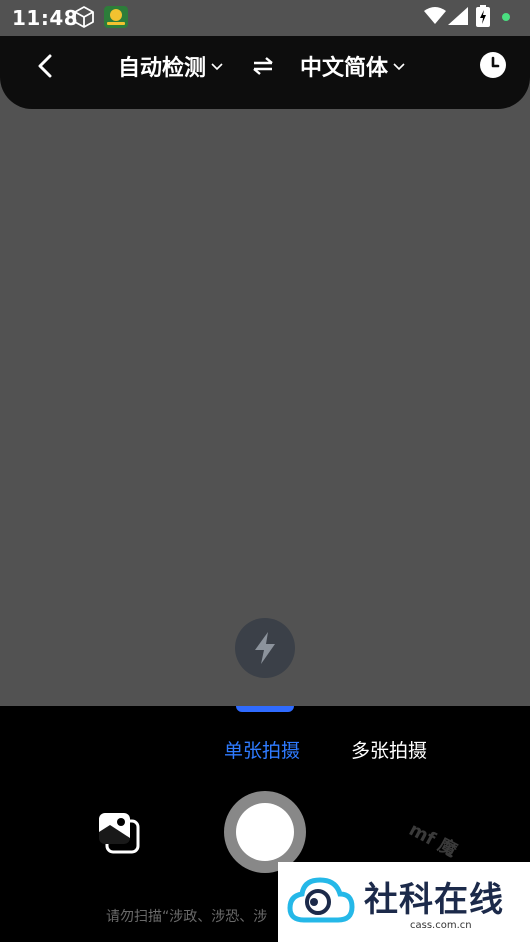  What do you see at coordinates (84, 17) in the screenshot?
I see `cube-icon` at bounding box center [84, 17].